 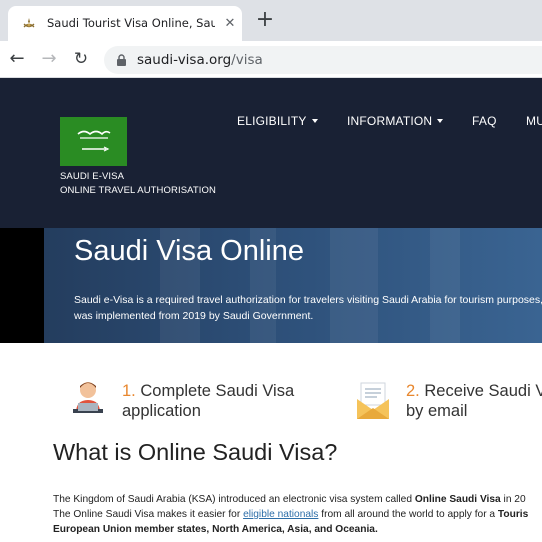 What do you see at coordinates (129, 391) in the screenshot?
I see `step-number: 1.` at bounding box center [129, 391].